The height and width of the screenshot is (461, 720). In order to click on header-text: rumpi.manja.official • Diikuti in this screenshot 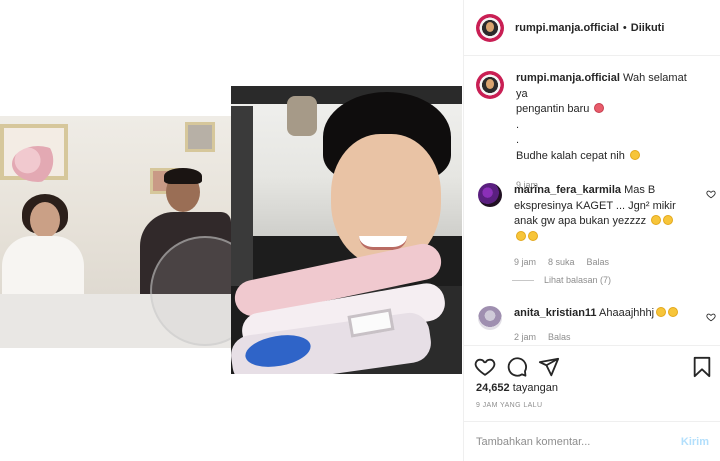, I will do `click(589, 28)`.